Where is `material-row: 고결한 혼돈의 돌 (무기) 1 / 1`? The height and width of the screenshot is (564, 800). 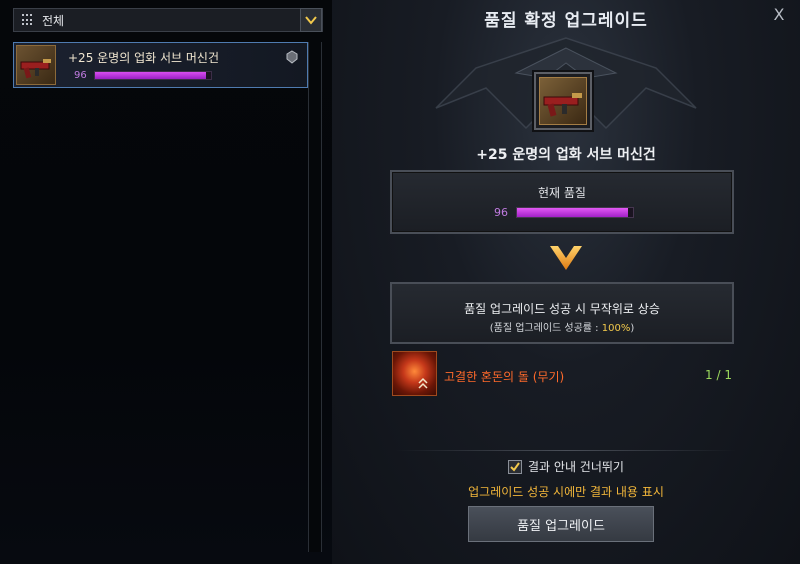
material-row: 고결한 혼돈의 돌 (무기) 1 / 1 is located at coordinates (565, 374).